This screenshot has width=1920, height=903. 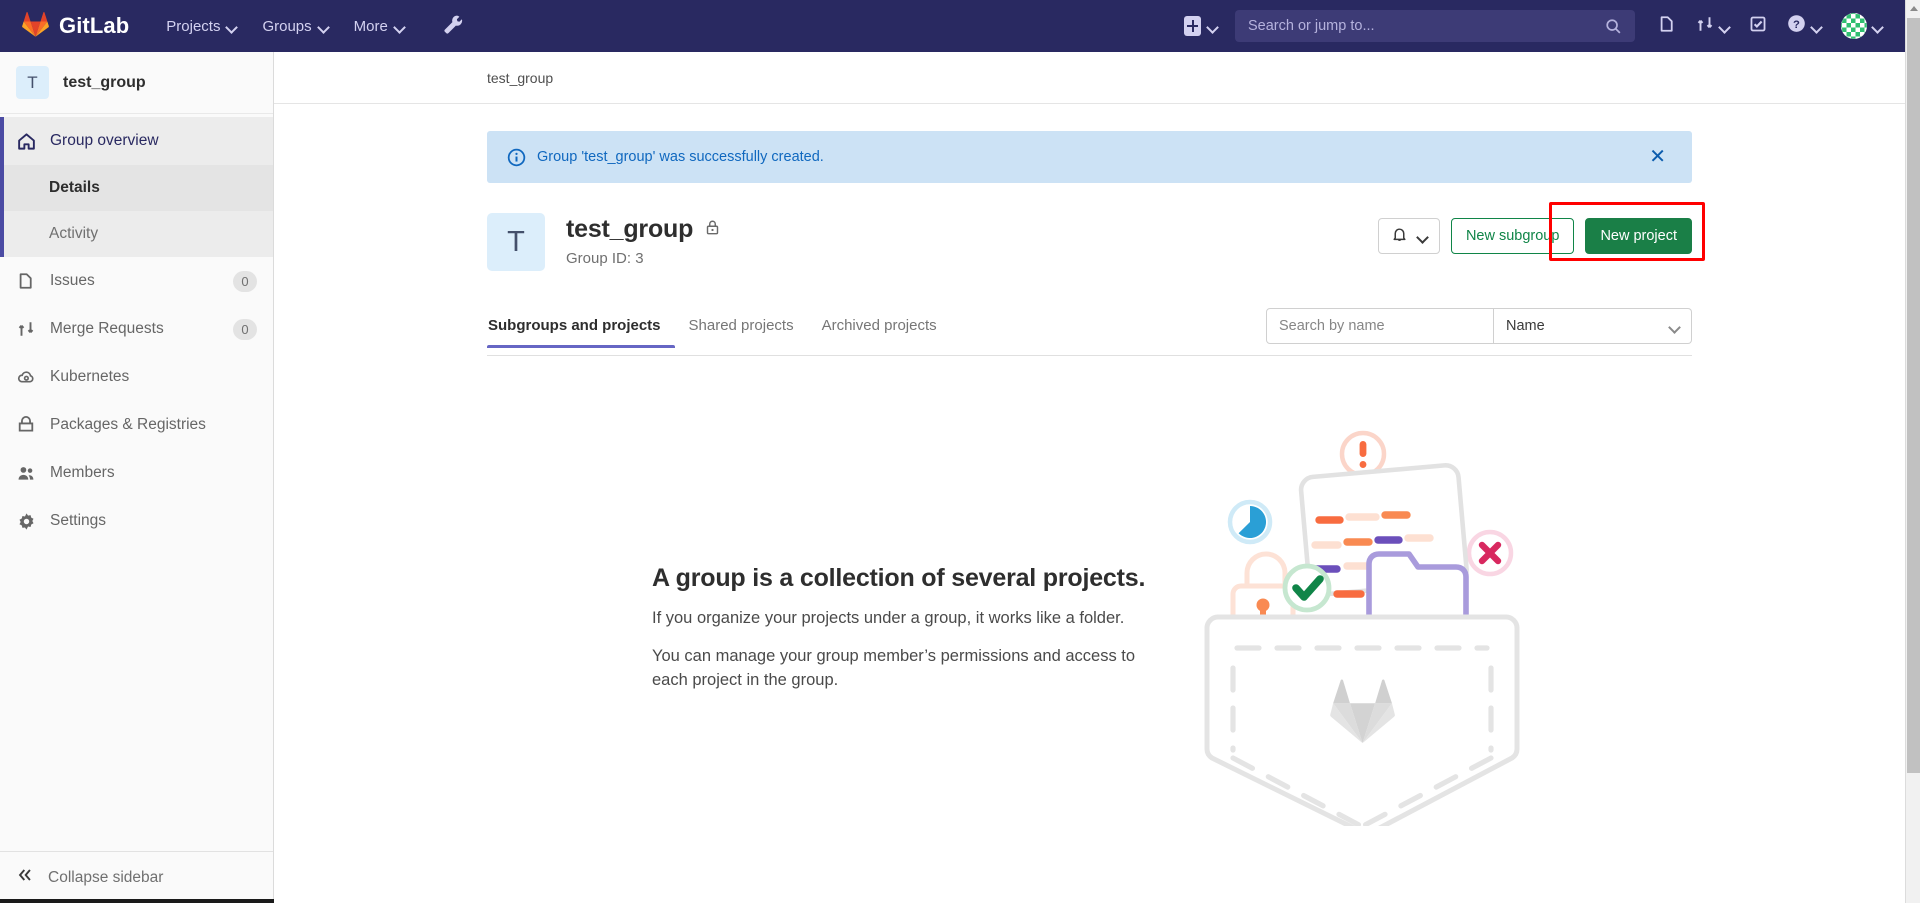 I want to click on tab-archived-projects: Archived projects, so click(x=879, y=332).